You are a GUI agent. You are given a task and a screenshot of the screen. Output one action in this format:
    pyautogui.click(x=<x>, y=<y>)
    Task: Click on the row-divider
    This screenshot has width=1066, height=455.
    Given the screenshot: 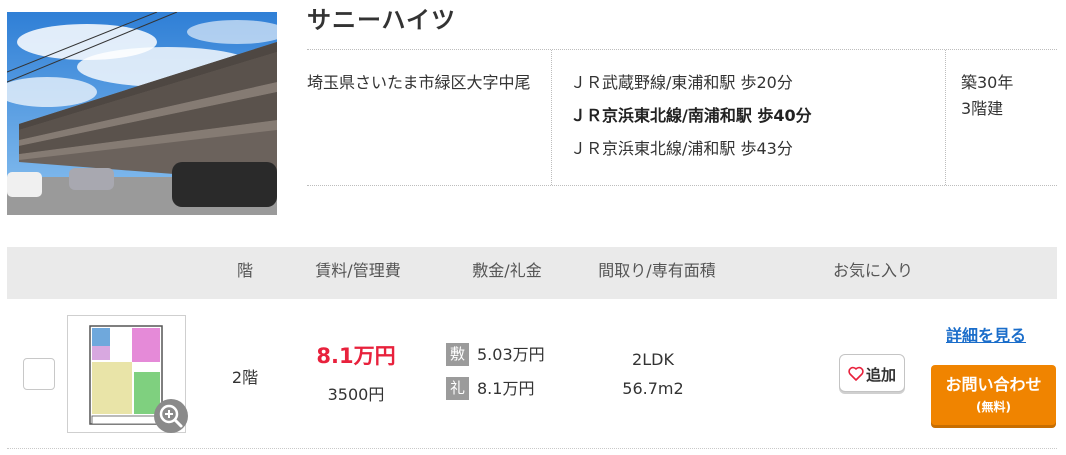 What is the action you would take?
    pyautogui.click(x=532, y=448)
    